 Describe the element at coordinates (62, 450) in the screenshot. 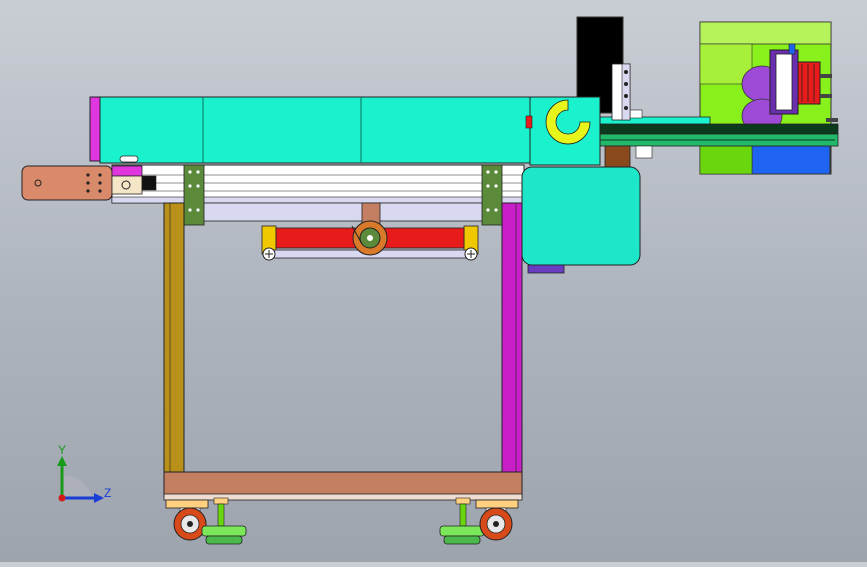

I see `y-axis-label: Y` at that location.